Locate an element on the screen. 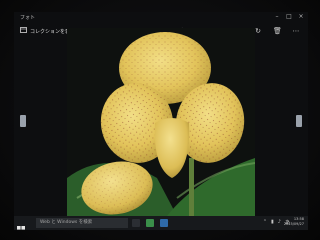  clock-date: 2015/09/27 is located at coordinates (293, 224).